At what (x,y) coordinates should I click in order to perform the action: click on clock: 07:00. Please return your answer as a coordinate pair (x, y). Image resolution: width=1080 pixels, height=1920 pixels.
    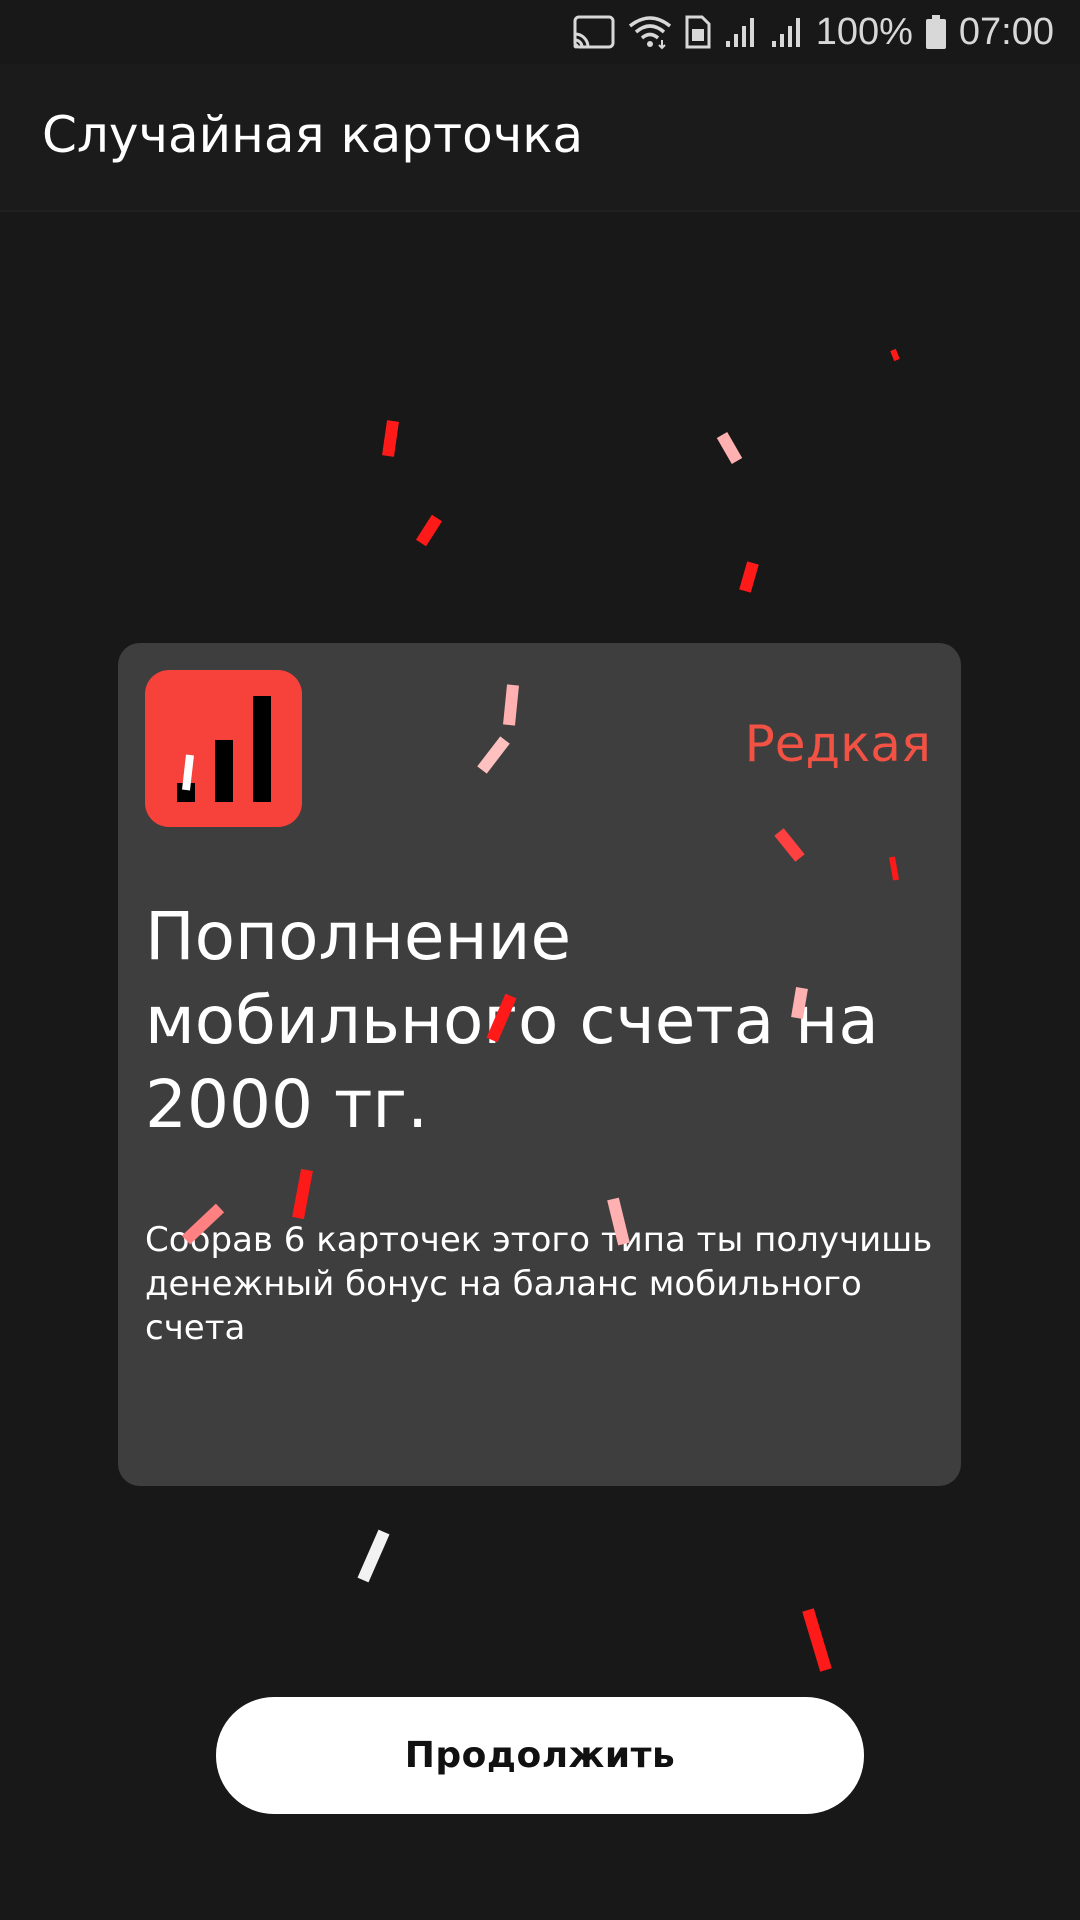
    Looking at the image, I should click on (1006, 31).